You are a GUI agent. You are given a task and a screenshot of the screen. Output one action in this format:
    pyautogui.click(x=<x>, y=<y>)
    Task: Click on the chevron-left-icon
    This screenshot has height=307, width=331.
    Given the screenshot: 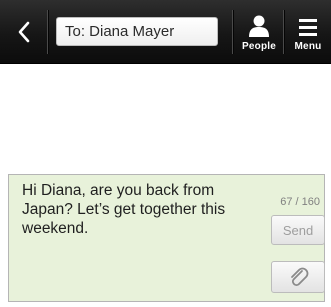 What is the action you would take?
    pyautogui.click(x=24, y=32)
    